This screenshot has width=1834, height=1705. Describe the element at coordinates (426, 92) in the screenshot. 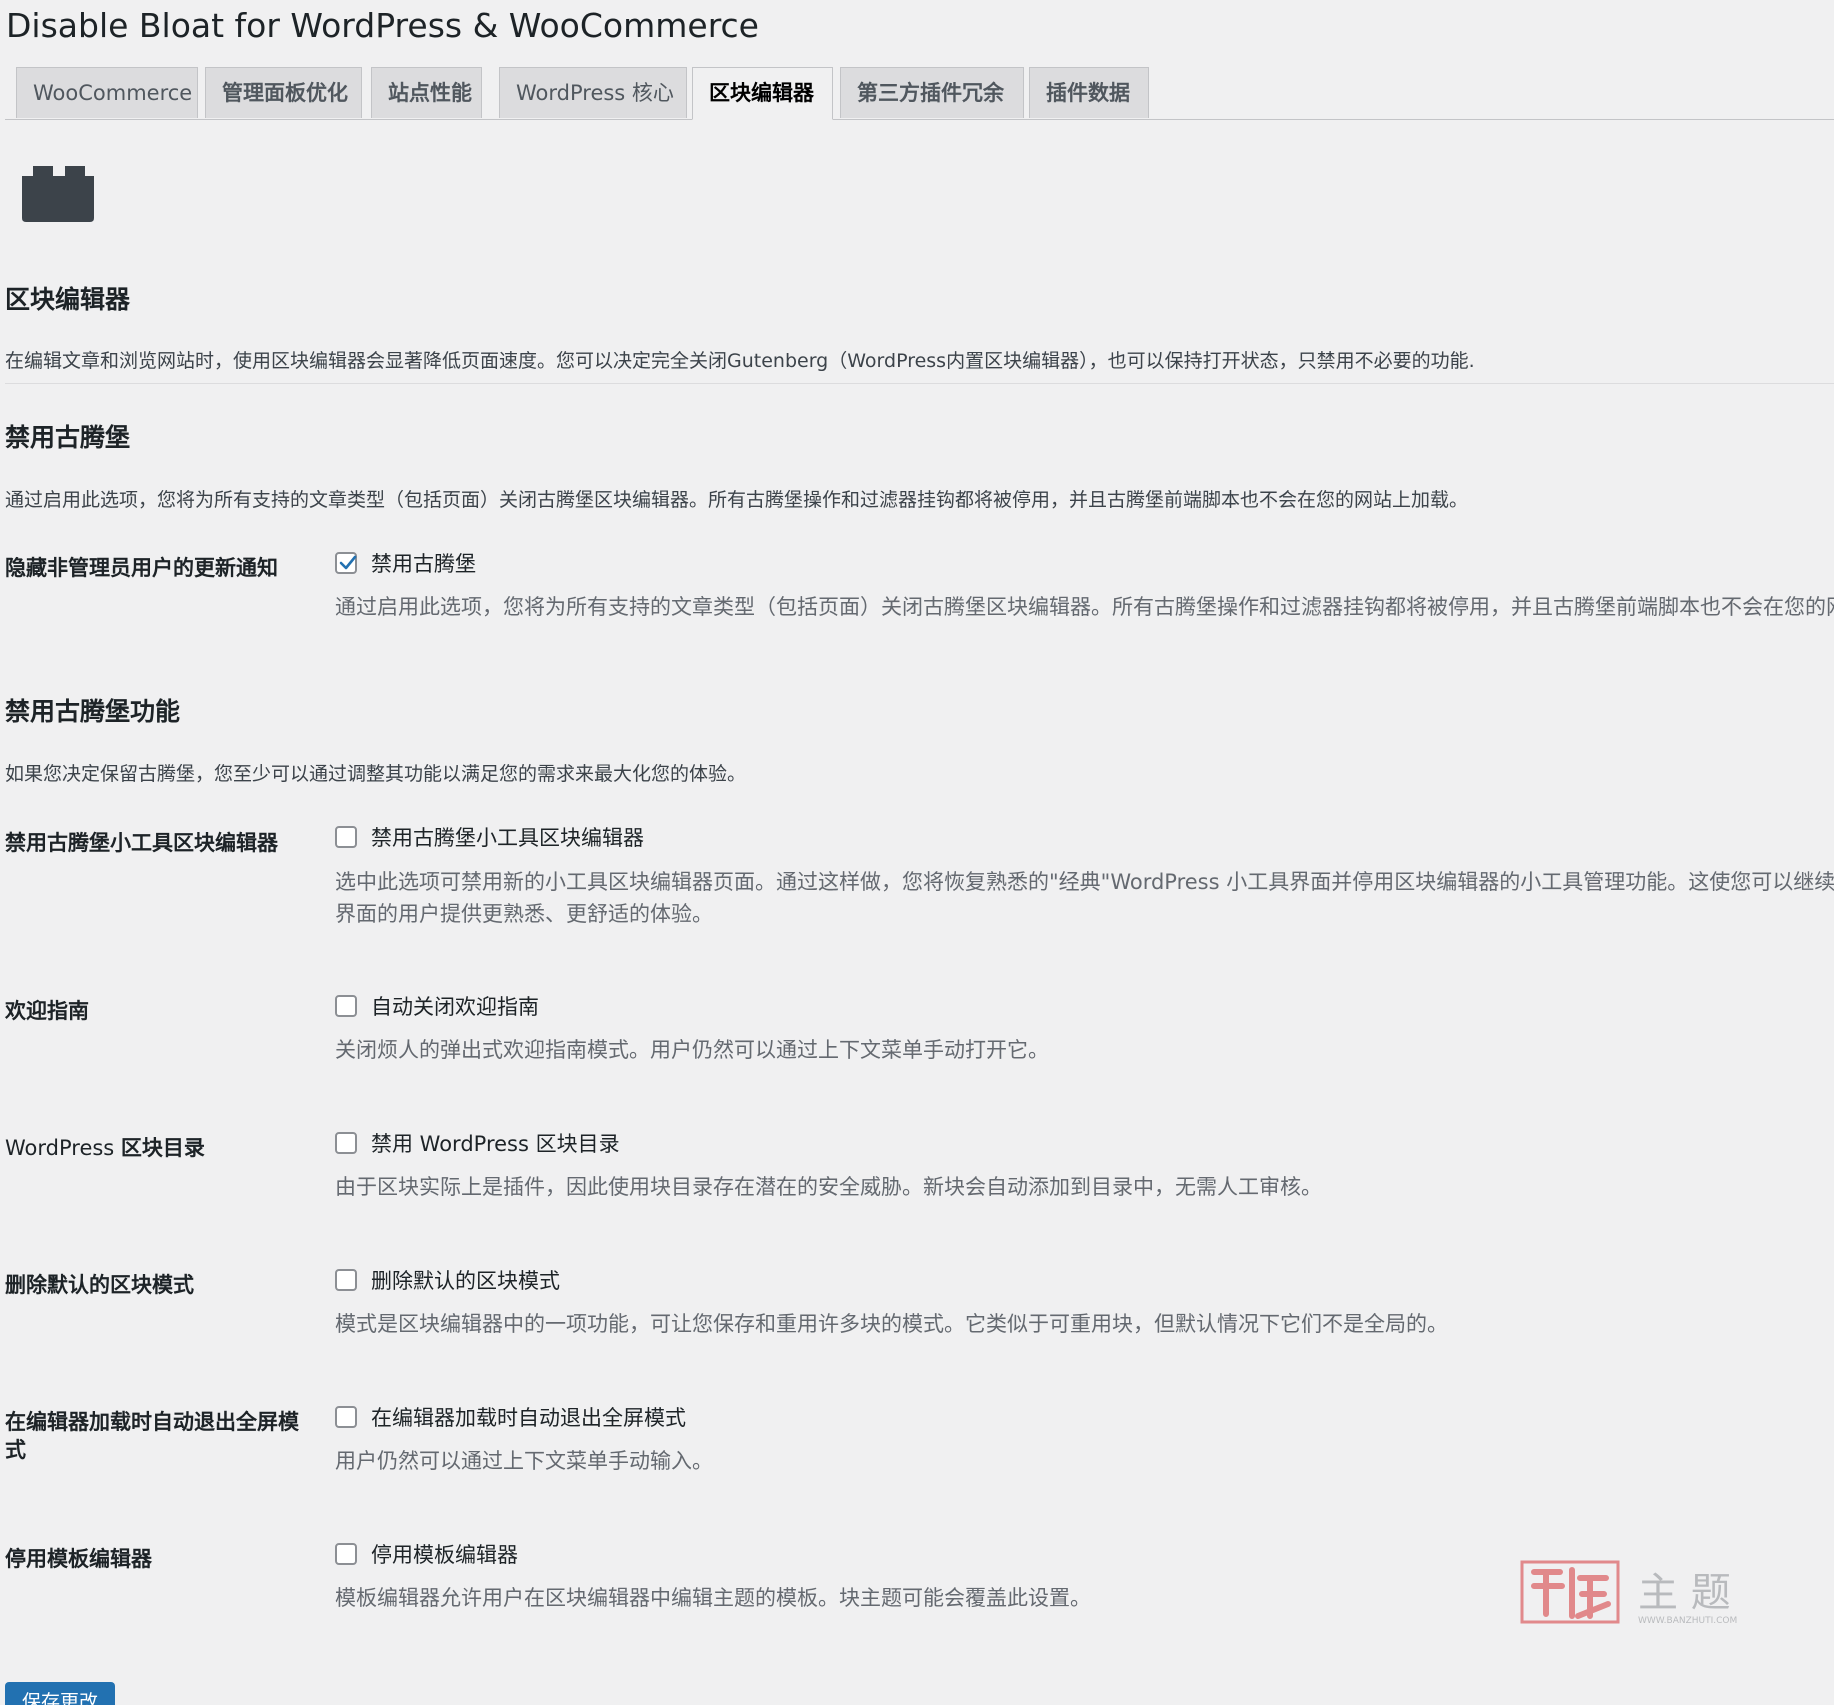

I see `tab-site-performance: 站点性能` at that location.